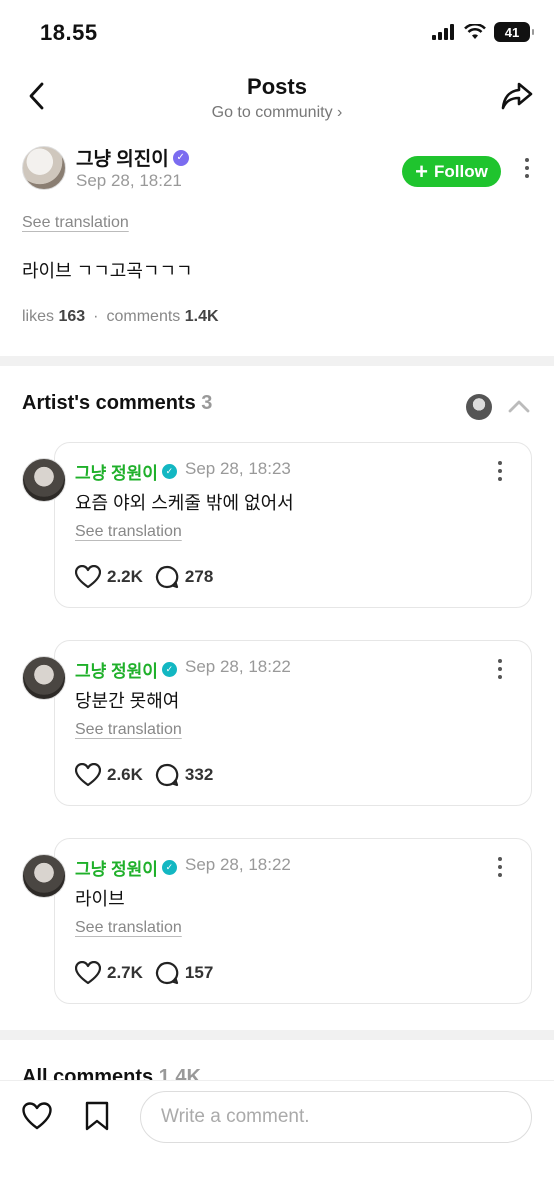 The height and width of the screenshot is (1199, 554). Describe the element at coordinates (277, 113) in the screenshot. I see `go-to-community-link: Go to community ›` at that location.